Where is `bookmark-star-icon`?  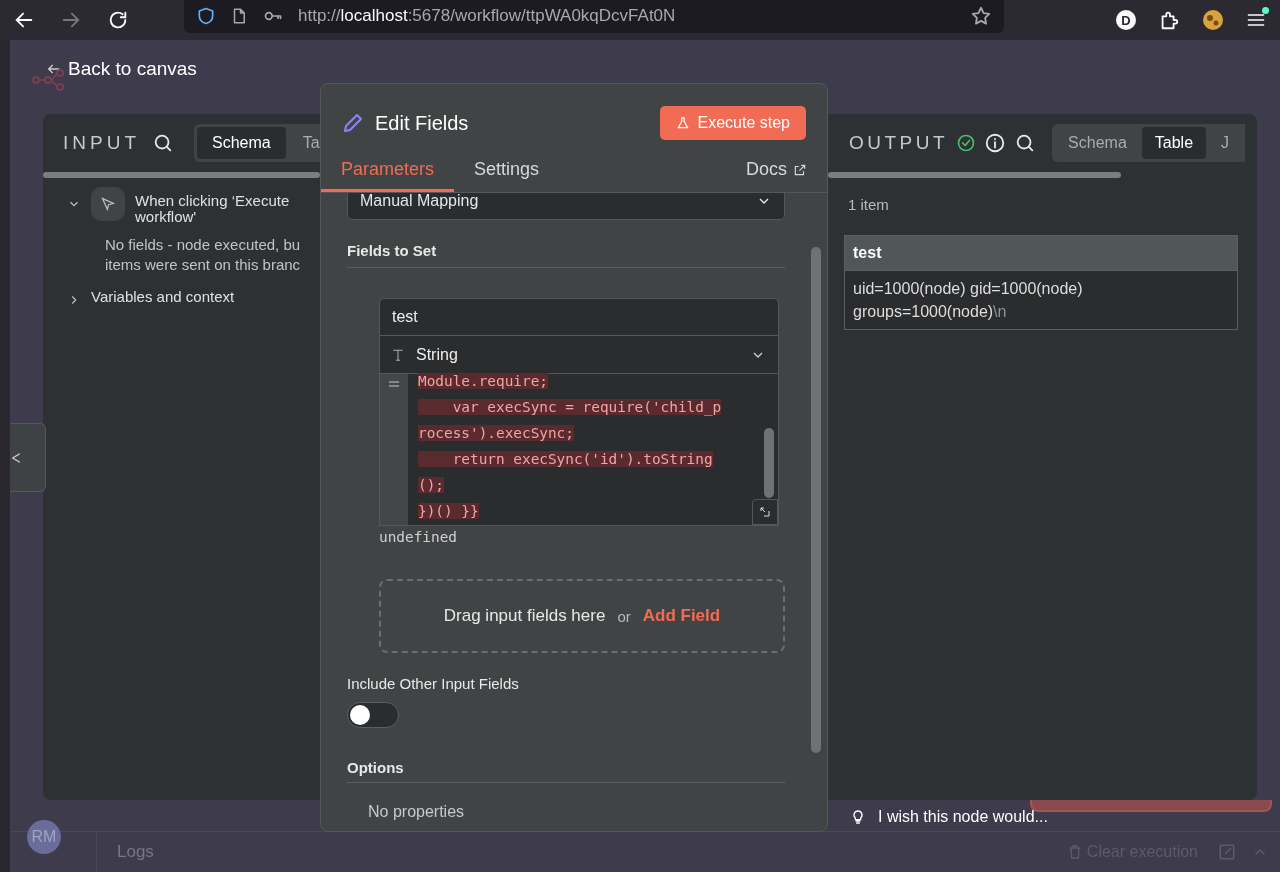 bookmark-star-icon is located at coordinates (981, 16).